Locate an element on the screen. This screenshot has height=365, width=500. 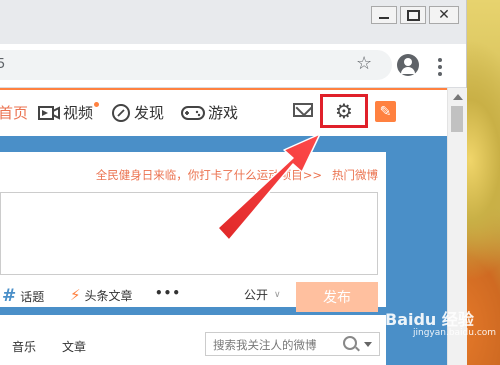
url-text: 5 is located at coordinates (3, 64).